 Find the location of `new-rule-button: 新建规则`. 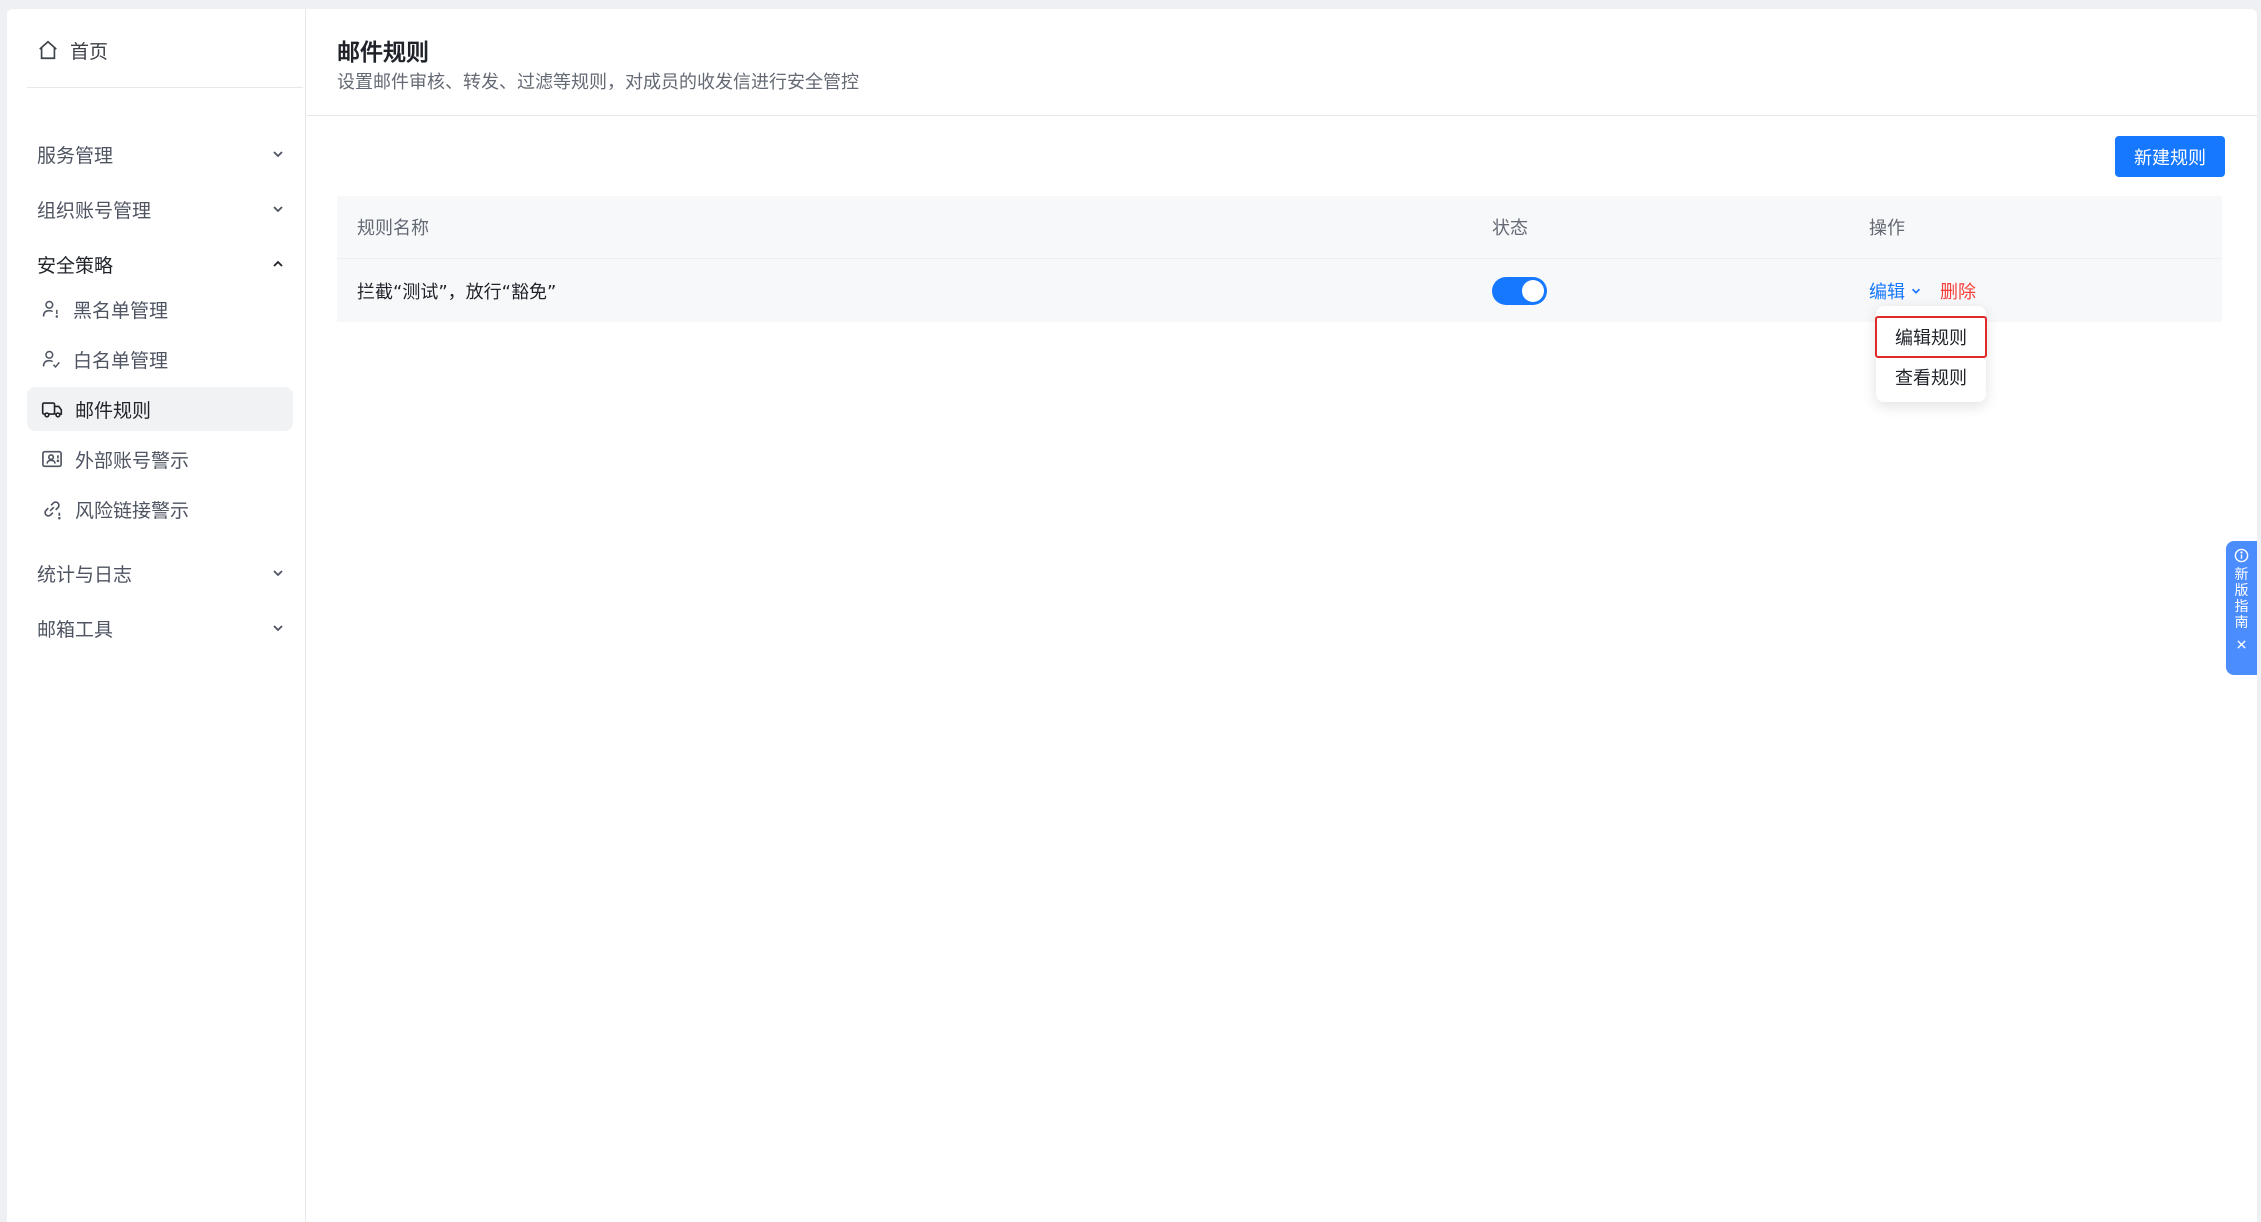

new-rule-button: 新建规则 is located at coordinates (2170, 156).